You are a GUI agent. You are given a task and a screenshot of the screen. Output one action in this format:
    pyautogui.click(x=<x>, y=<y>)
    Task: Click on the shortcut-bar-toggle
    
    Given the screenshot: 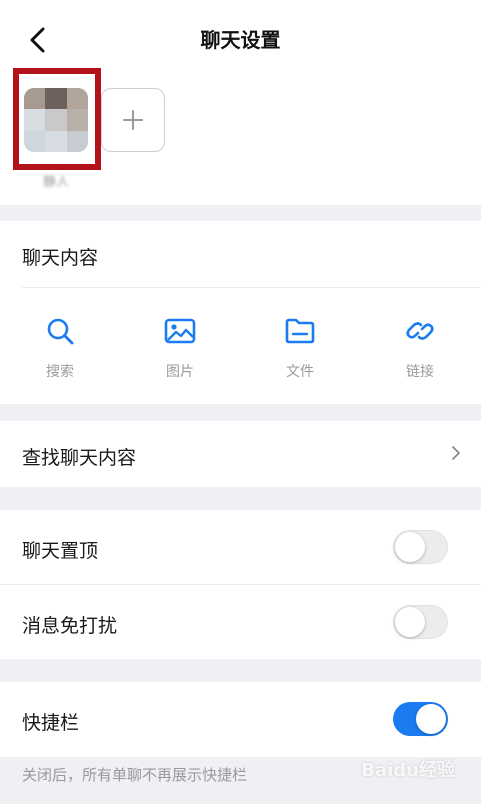 What is the action you would take?
    pyautogui.click(x=420, y=719)
    